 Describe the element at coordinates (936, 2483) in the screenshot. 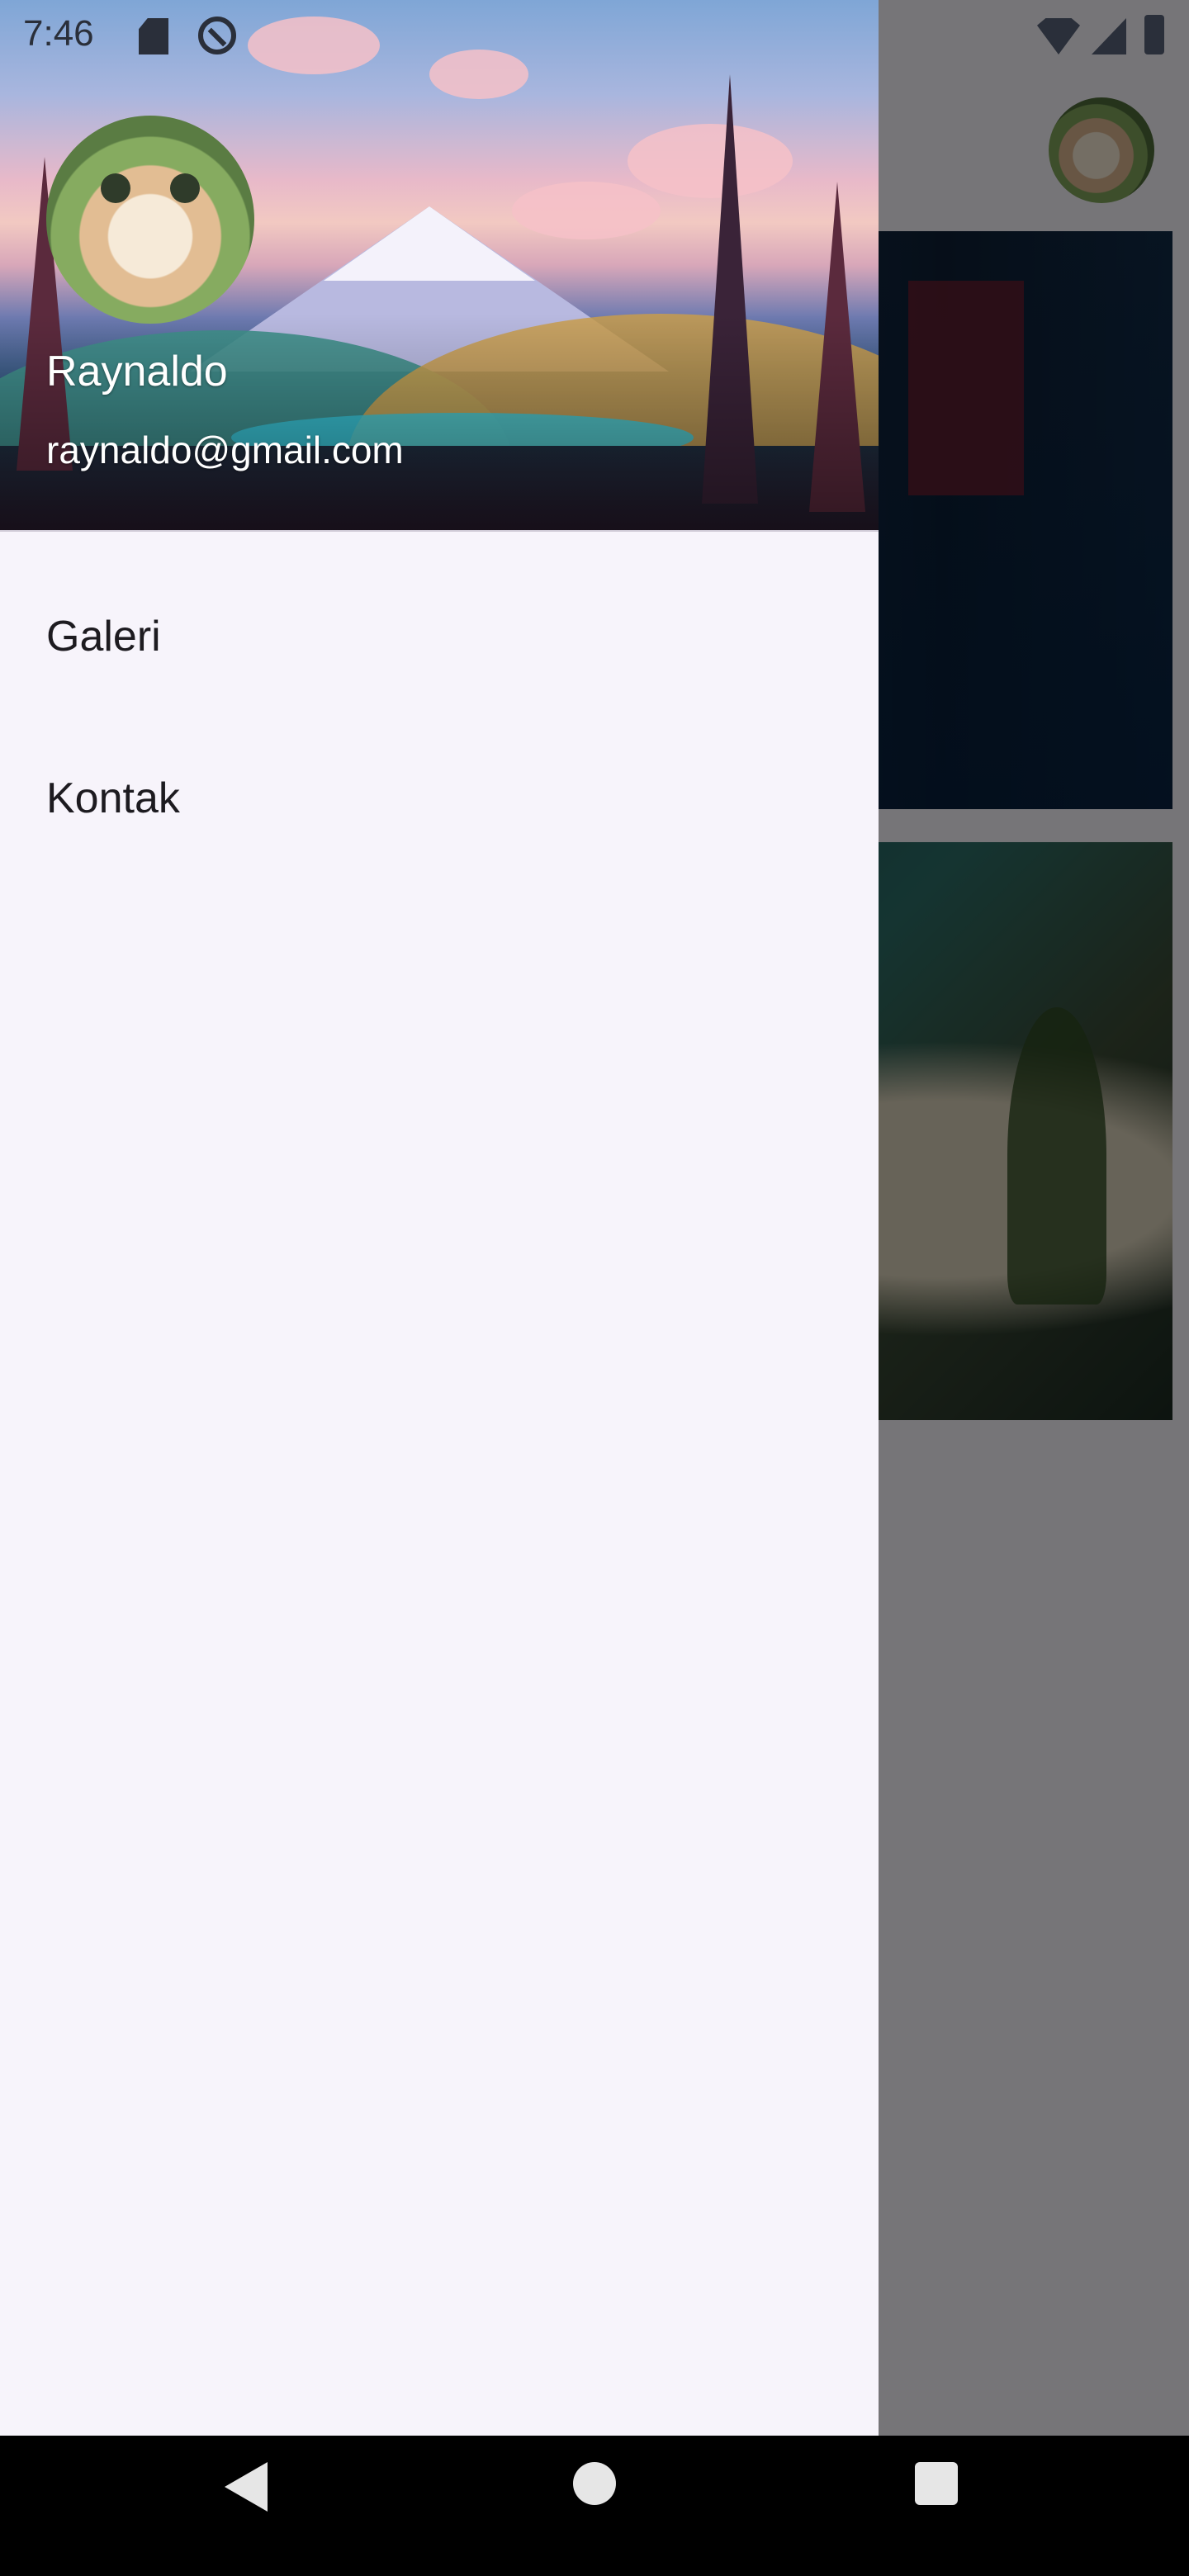

I see `recents-icon` at that location.